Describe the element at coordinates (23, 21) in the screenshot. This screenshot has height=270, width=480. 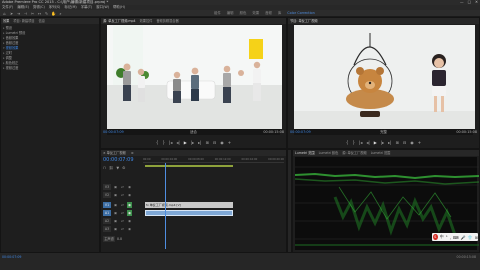
I see `tab-project: 项目: 新建项目` at that location.